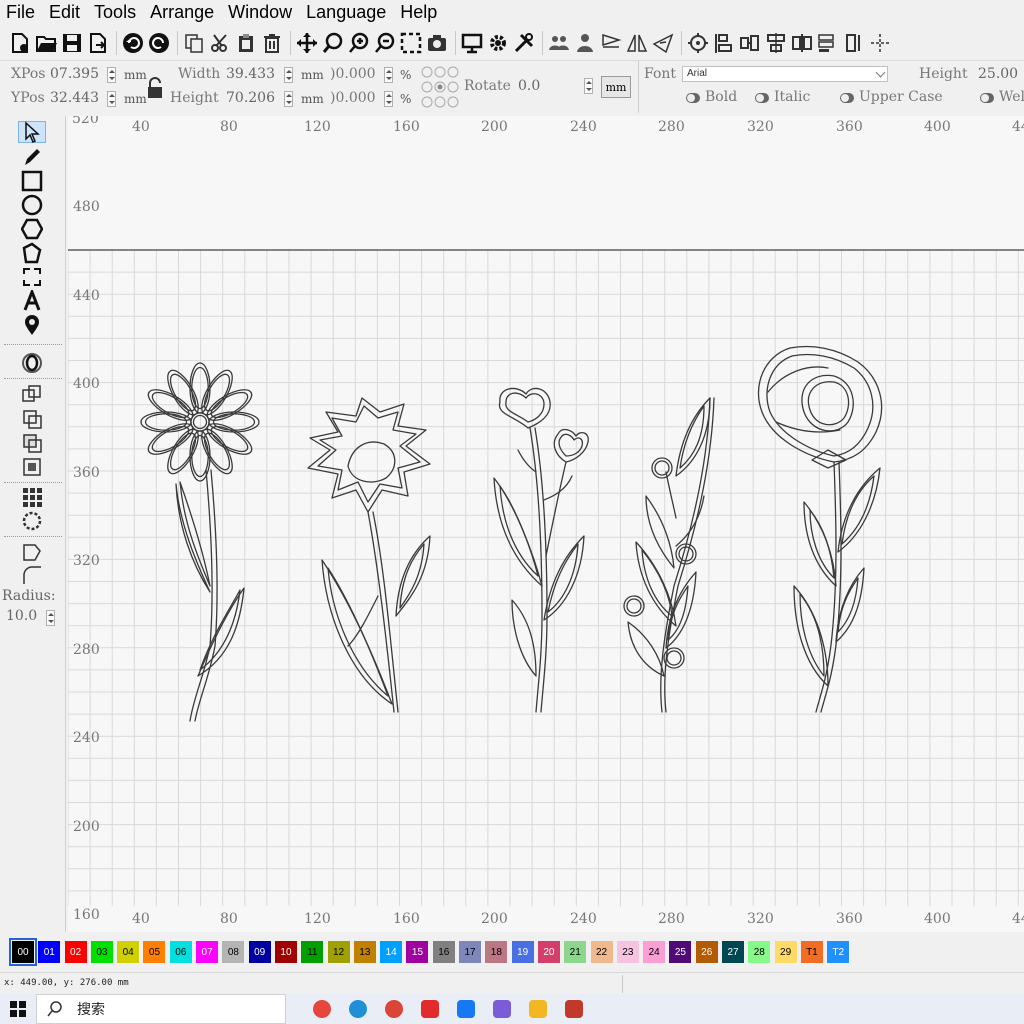 The width and height of the screenshot is (1024, 1024). What do you see at coordinates (32, 395) in the screenshot?
I see `weld-tool` at bounding box center [32, 395].